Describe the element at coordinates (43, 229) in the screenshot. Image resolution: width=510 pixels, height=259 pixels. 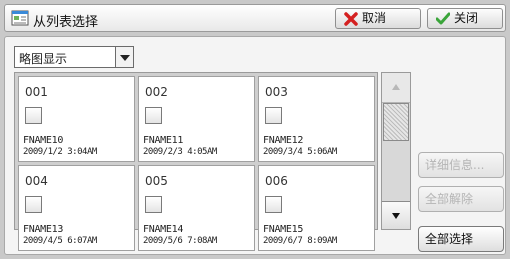
I see `file-name: FNAME13` at that location.